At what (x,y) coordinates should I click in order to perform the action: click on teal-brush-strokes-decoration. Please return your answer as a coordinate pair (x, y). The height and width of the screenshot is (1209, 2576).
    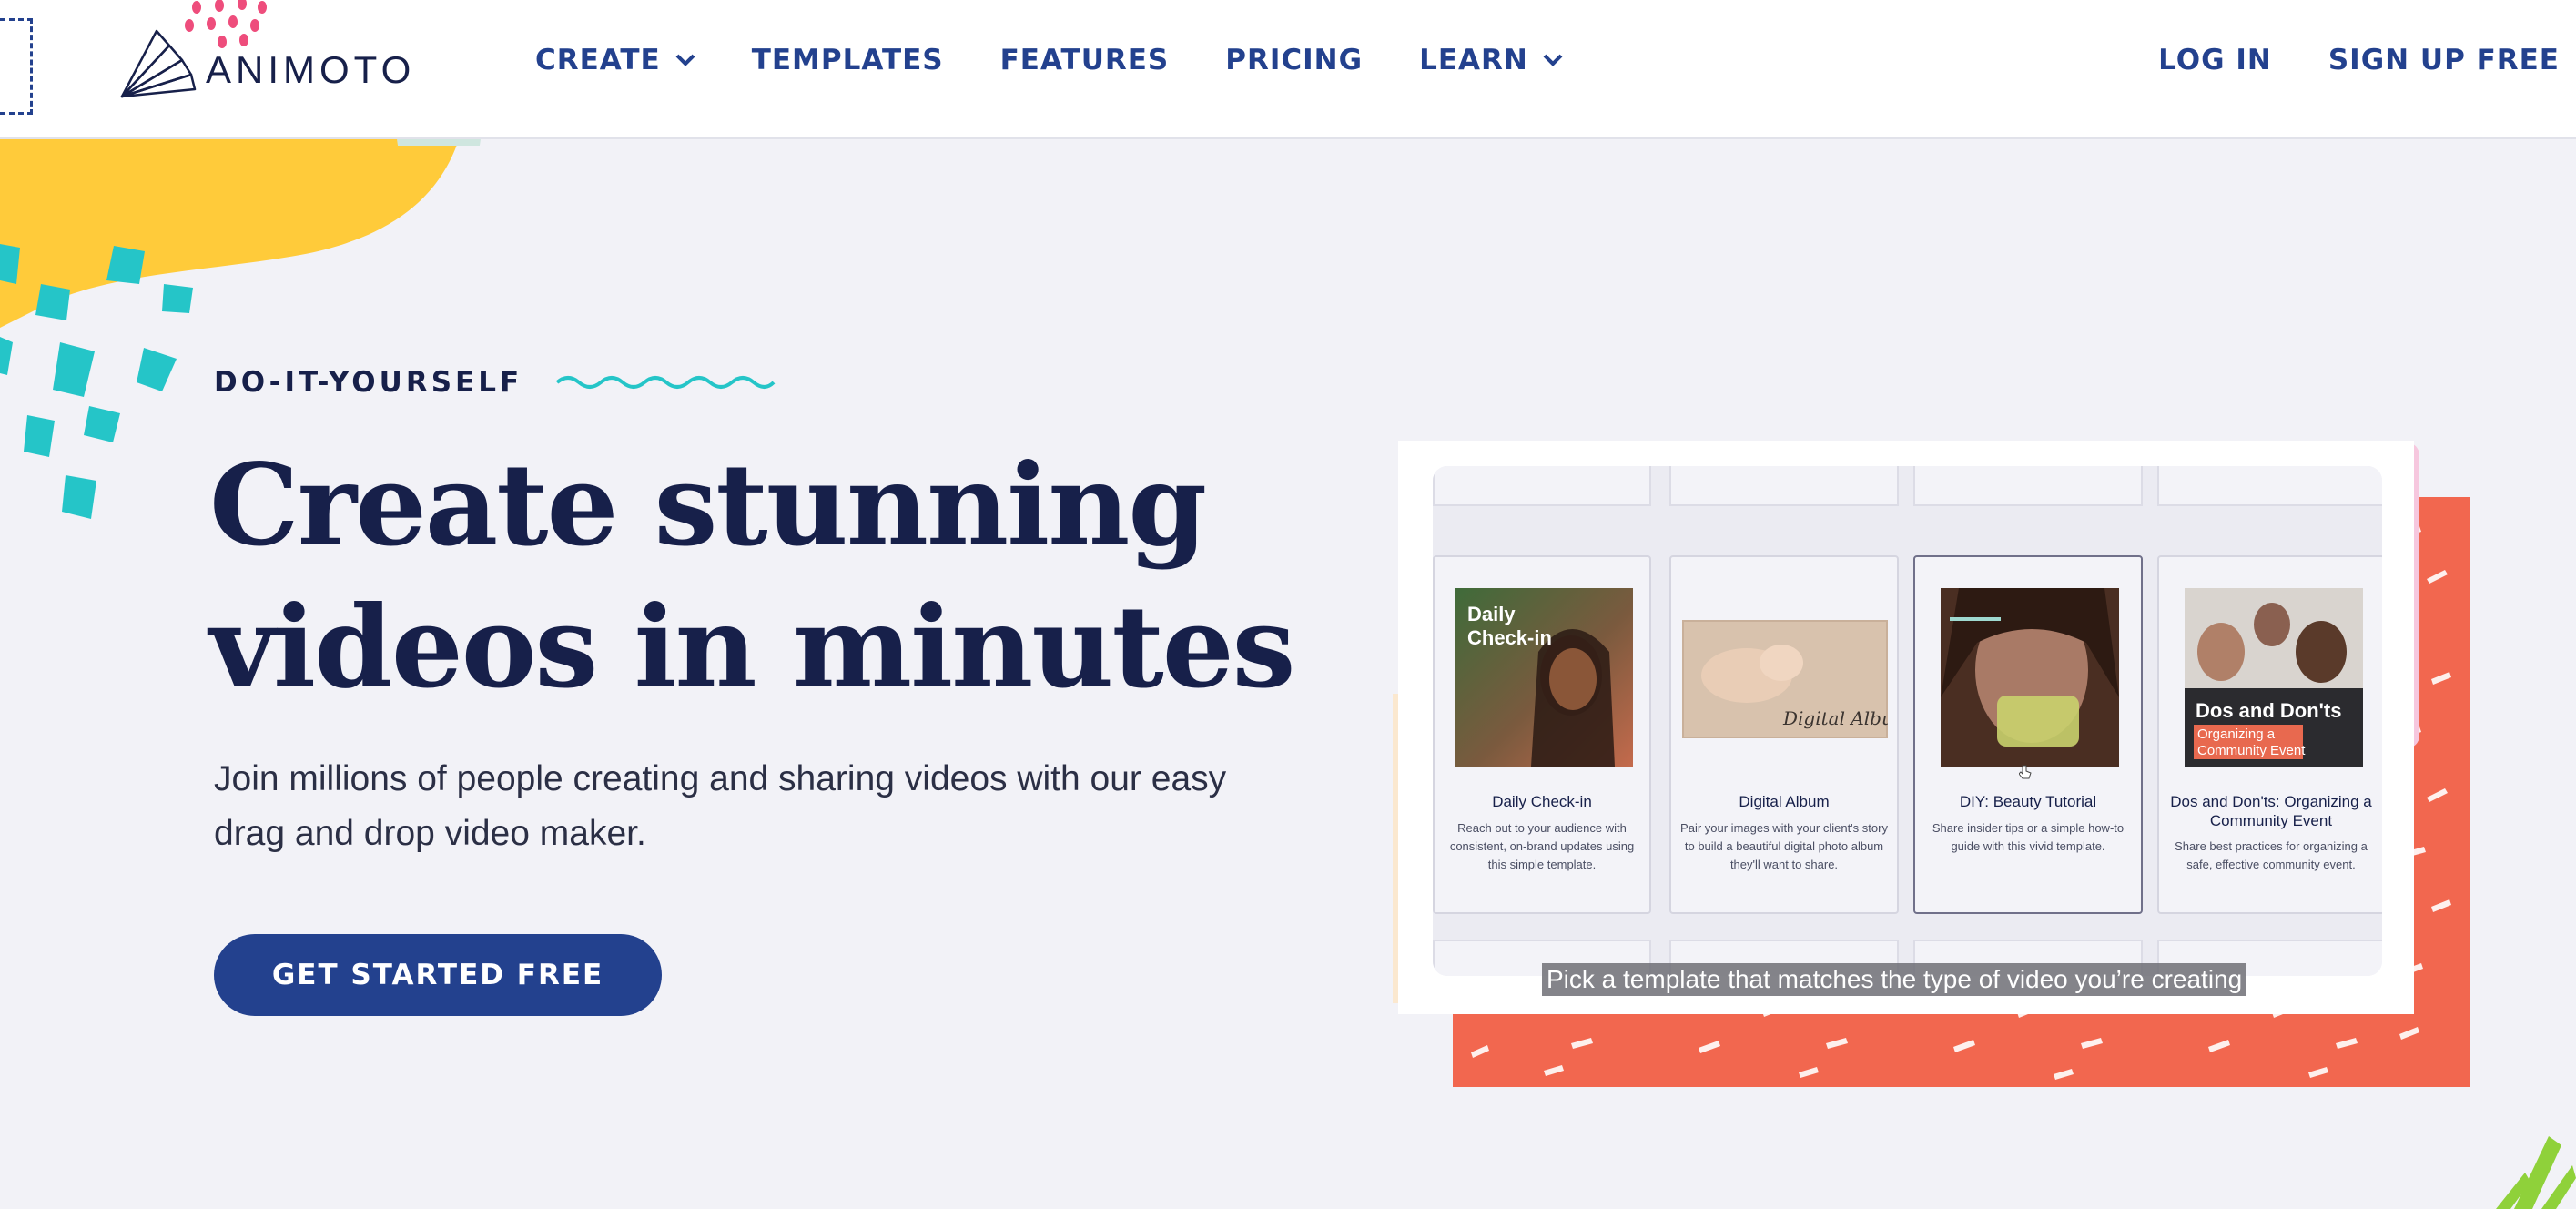
    Looking at the image, I should click on (96, 381).